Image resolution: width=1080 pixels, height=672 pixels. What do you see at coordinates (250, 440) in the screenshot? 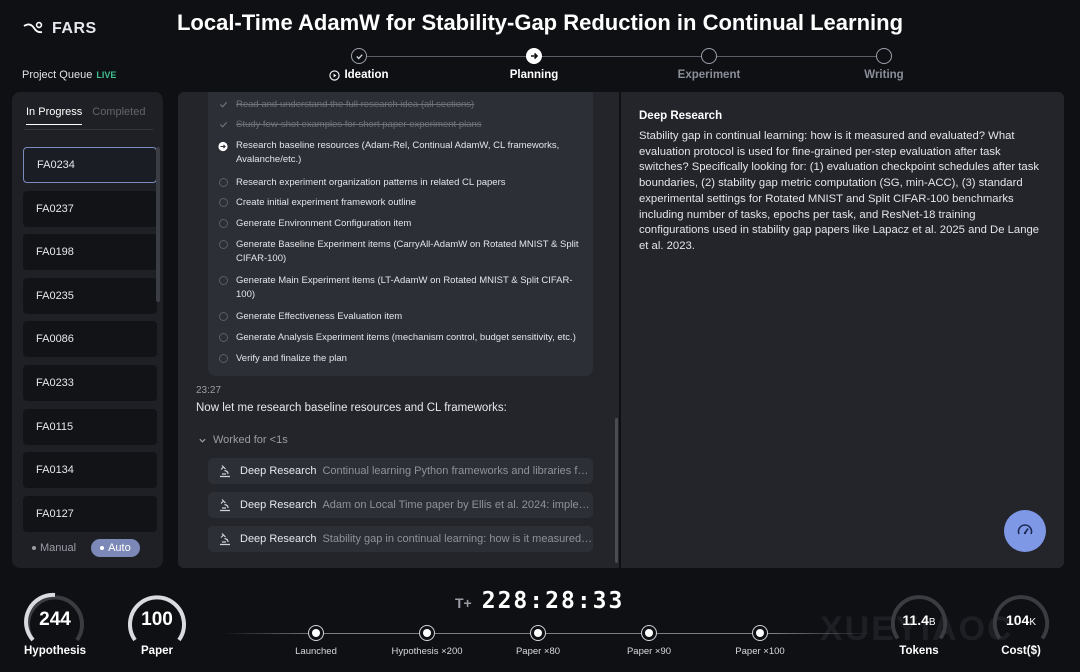
I see `worked-label: Worked for <1s` at bounding box center [250, 440].